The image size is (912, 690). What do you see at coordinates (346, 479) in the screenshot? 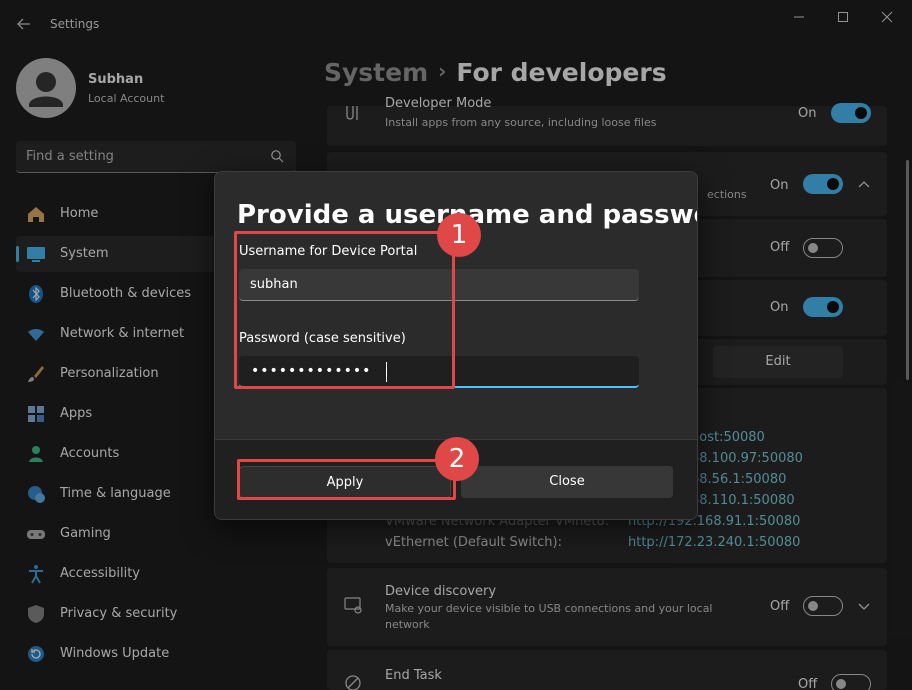
I see `highlight-box-apply` at bounding box center [346, 479].